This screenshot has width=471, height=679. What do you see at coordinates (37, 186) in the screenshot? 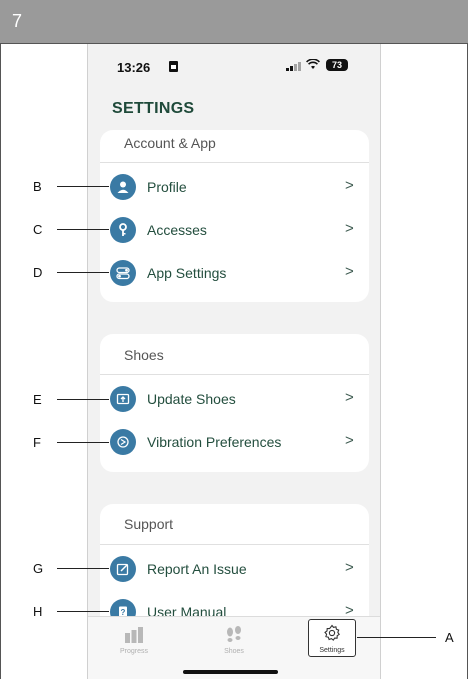
I see `callout-label-b: B` at bounding box center [37, 186].